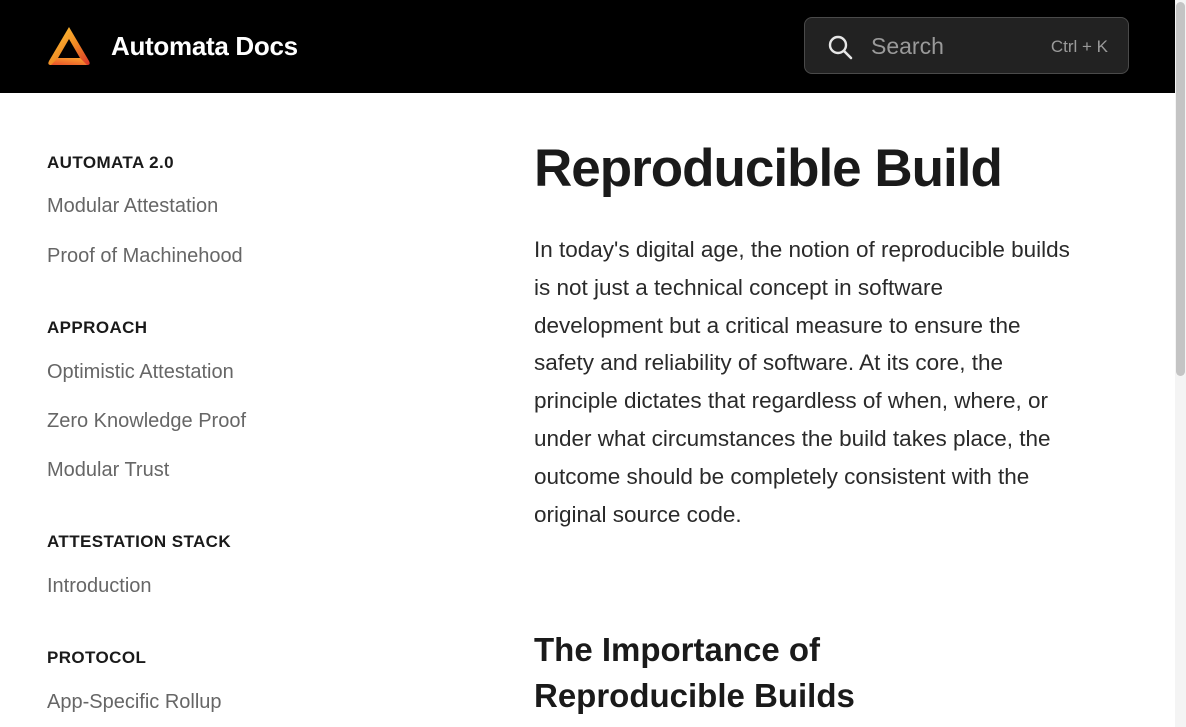 This screenshot has width=1186, height=727. Describe the element at coordinates (132, 206) in the screenshot. I see `sidebar-item-modular-attestation: Modular Attestation` at that location.